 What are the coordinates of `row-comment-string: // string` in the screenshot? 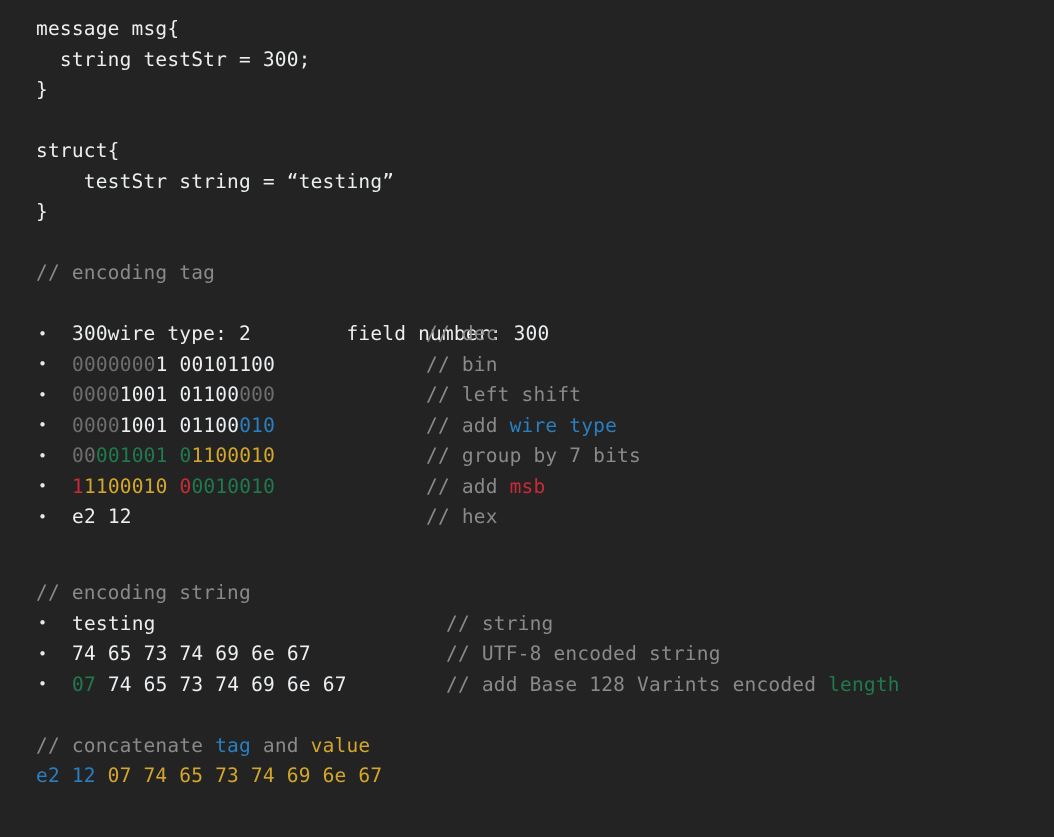 It's located at (499, 624).